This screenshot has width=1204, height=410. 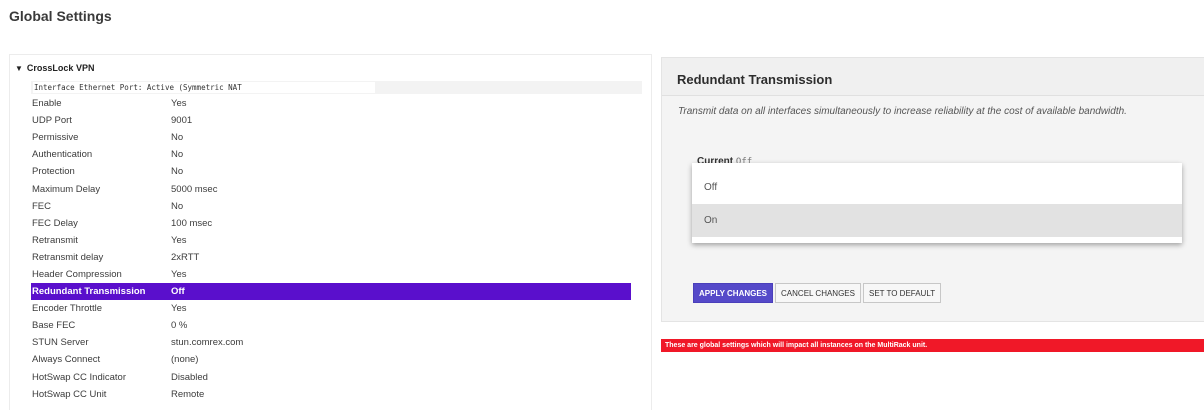 What do you see at coordinates (755, 79) in the screenshot?
I see `detail-title: Redundant Transmission` at bounding box center [755, 79].